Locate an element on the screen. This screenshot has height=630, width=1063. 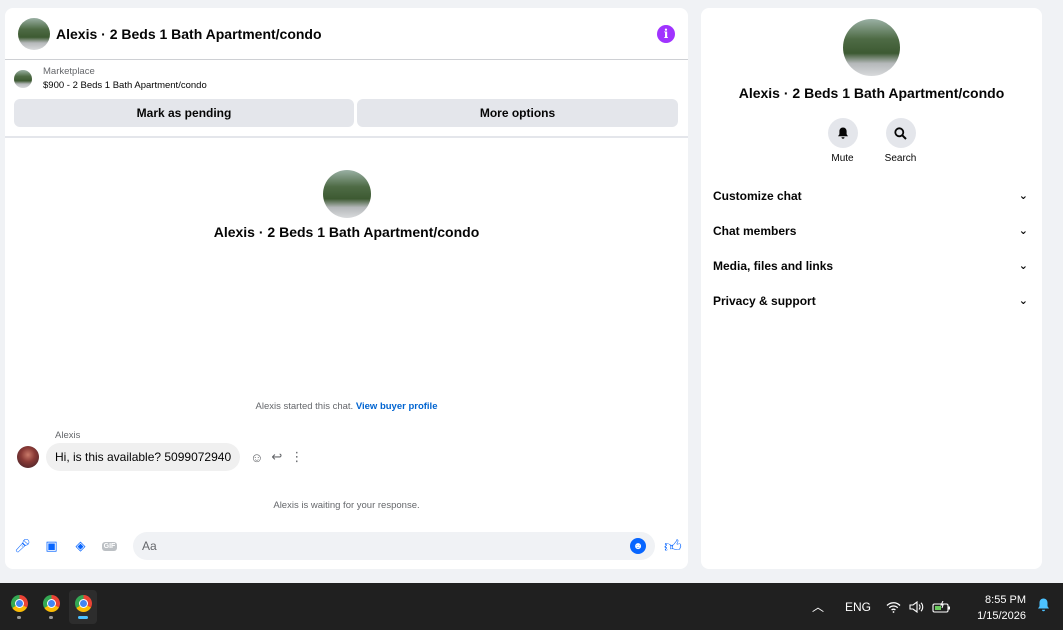
mute-button: Mute is located at coordinates (842, 141).